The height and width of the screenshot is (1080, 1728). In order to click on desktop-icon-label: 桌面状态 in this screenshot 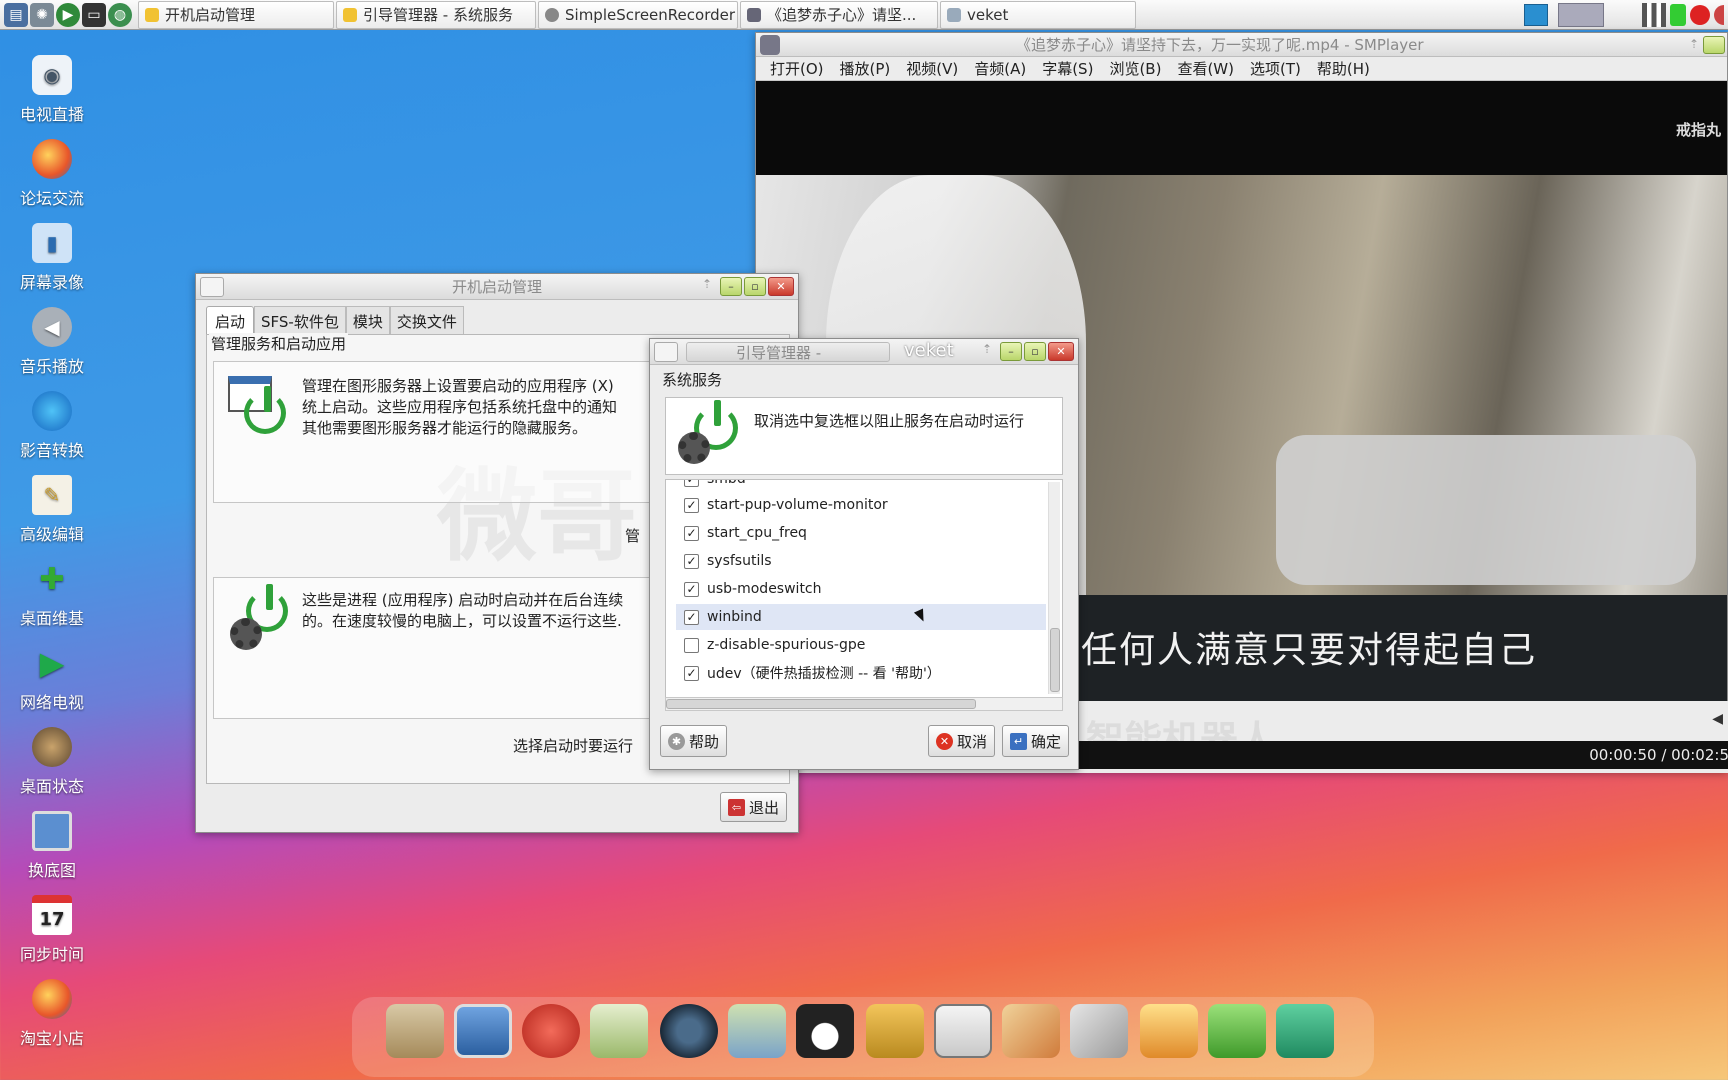, I will do `click(51, 786)`.